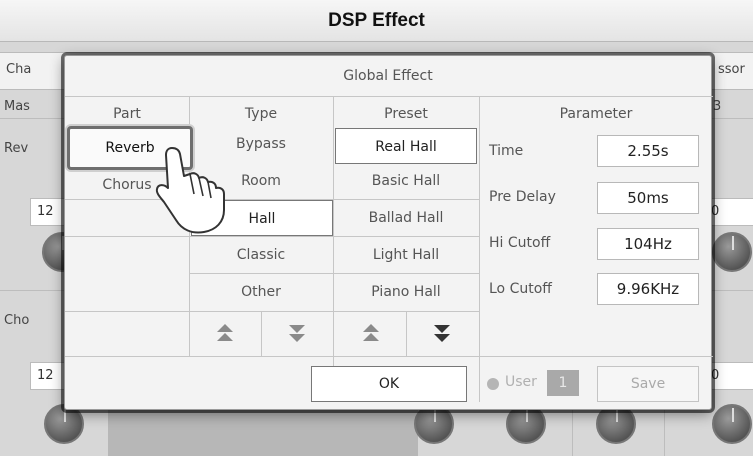 The width and height of the screenshot is (753, 456). Describe the element at coordinates (261, 114) in the screenshot. I see `column-header-type: Type` at that location.